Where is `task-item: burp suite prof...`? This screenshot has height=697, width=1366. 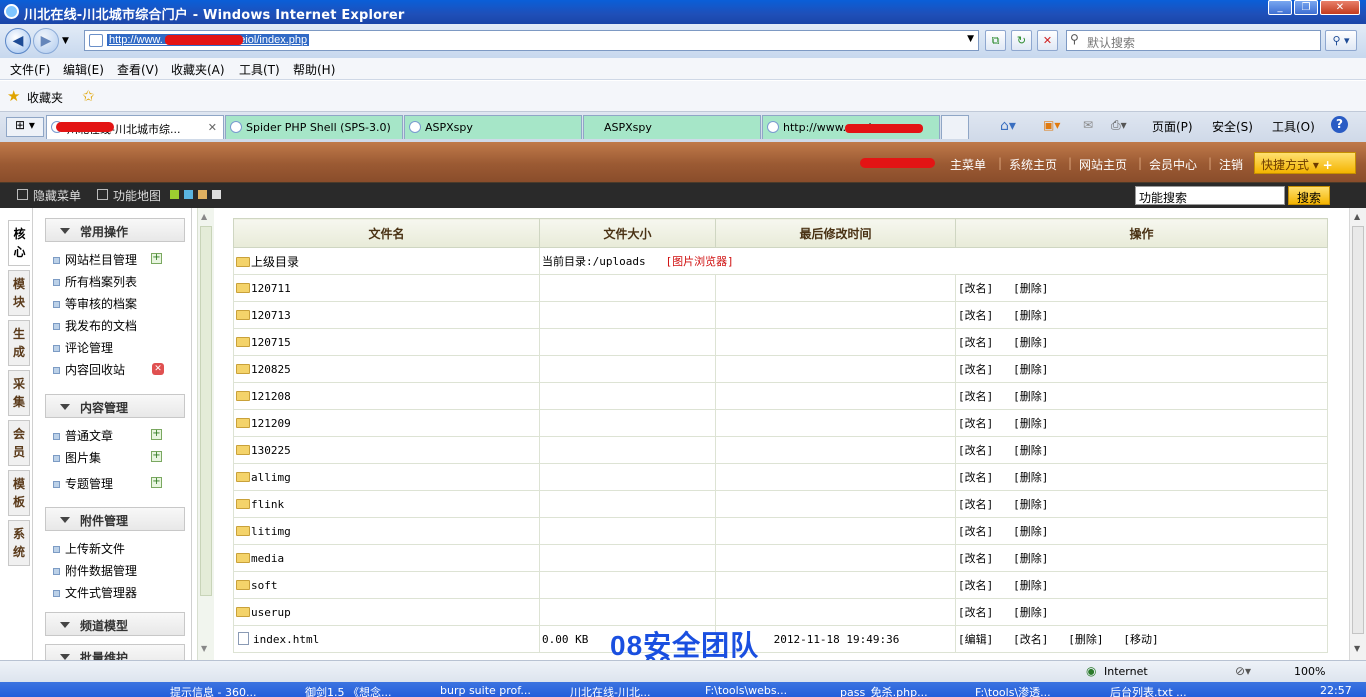 task-item: burp suite prof... is located at coordinates (485, 690).